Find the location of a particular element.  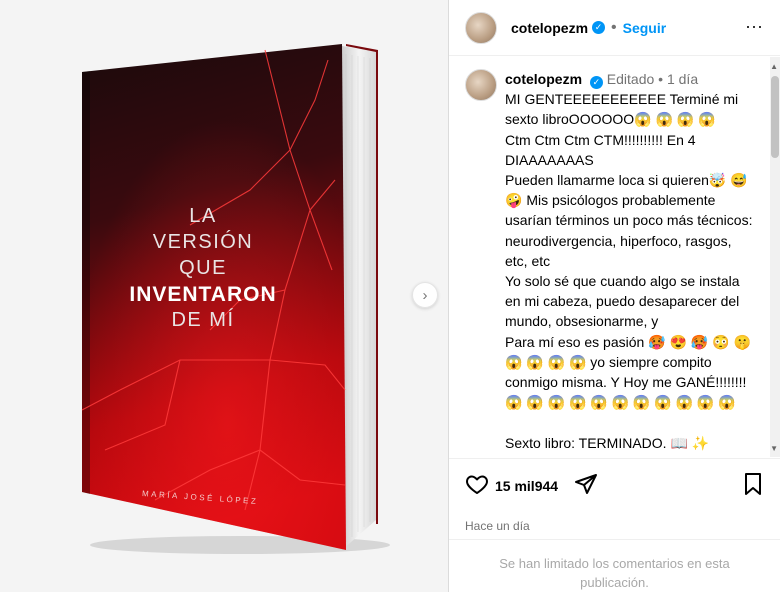

edited-label: Editado is located at coordinates (630, 79).